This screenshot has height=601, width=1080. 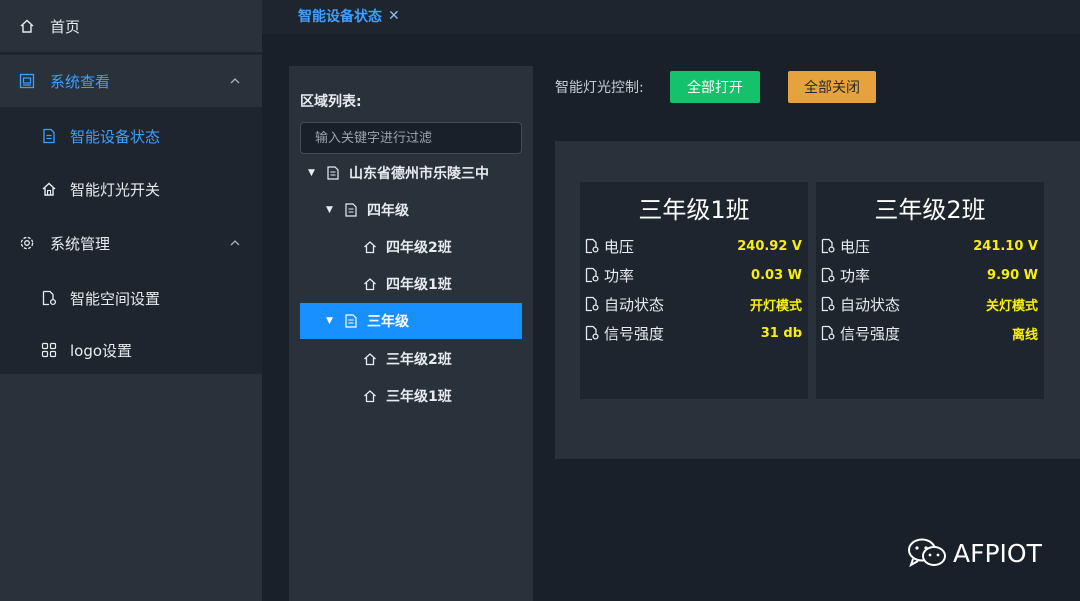 What do you see at coordinates (775, 306) in the screenshot?
I see `card-row-value: 开灯模式` at bounding box center [775, 306].